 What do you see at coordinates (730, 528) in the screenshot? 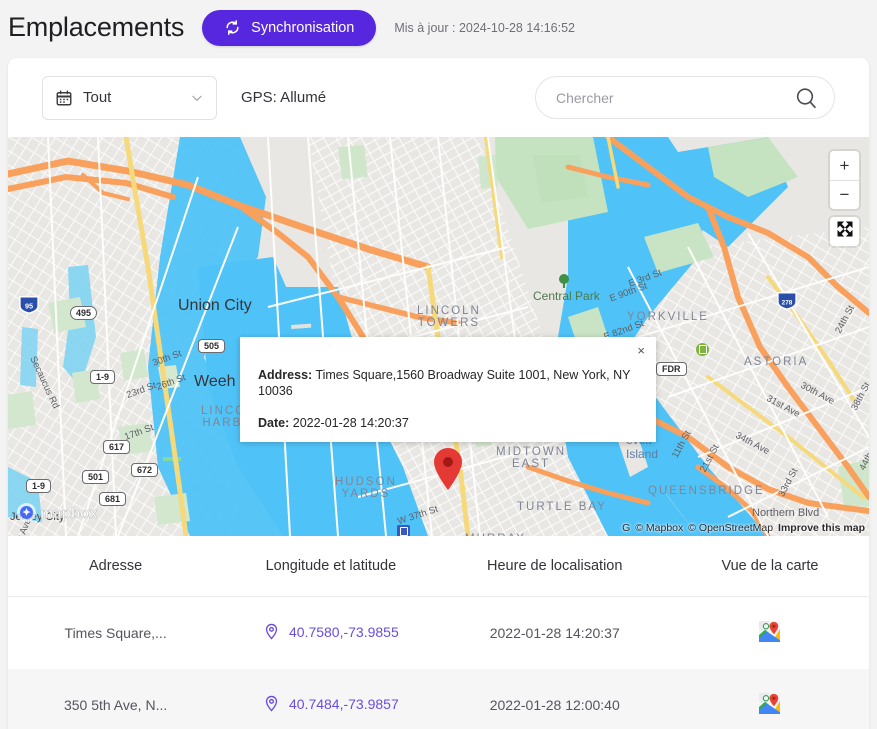
I see `attrib-osm: © OpenStreetMap` at bounding box center [730, 528].